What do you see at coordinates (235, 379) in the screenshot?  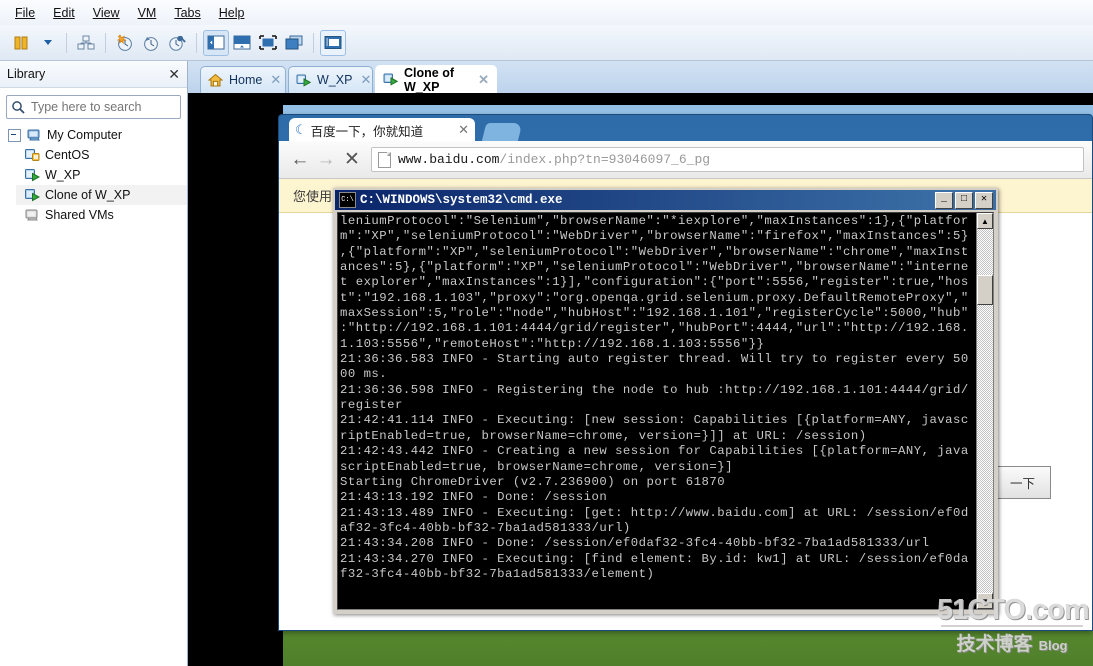 I see `guest-letterbox-left` at bounding box center [235, 379].